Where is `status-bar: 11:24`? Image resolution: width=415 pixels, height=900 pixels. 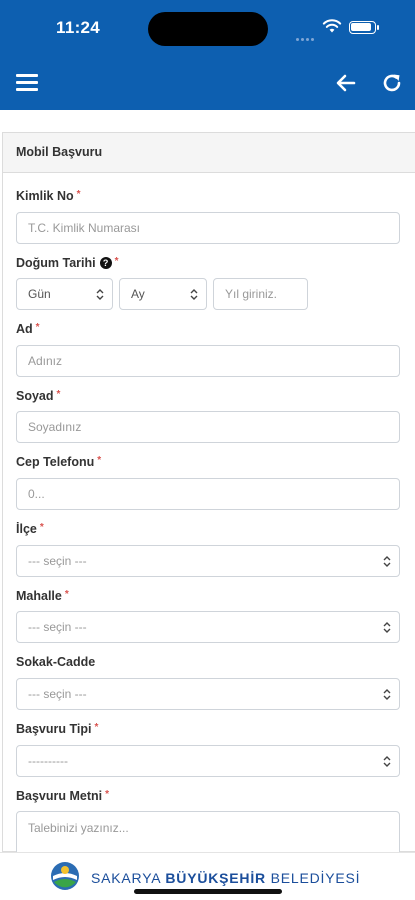 status-bar: 11:24 is located at coordinates (207, 28).